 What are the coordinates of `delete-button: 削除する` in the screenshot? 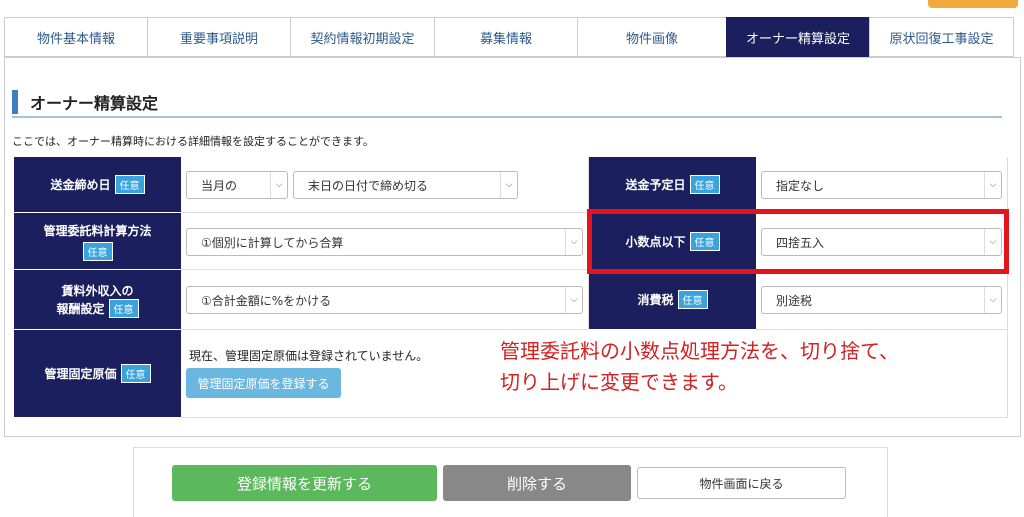 It's located at (537, 483).